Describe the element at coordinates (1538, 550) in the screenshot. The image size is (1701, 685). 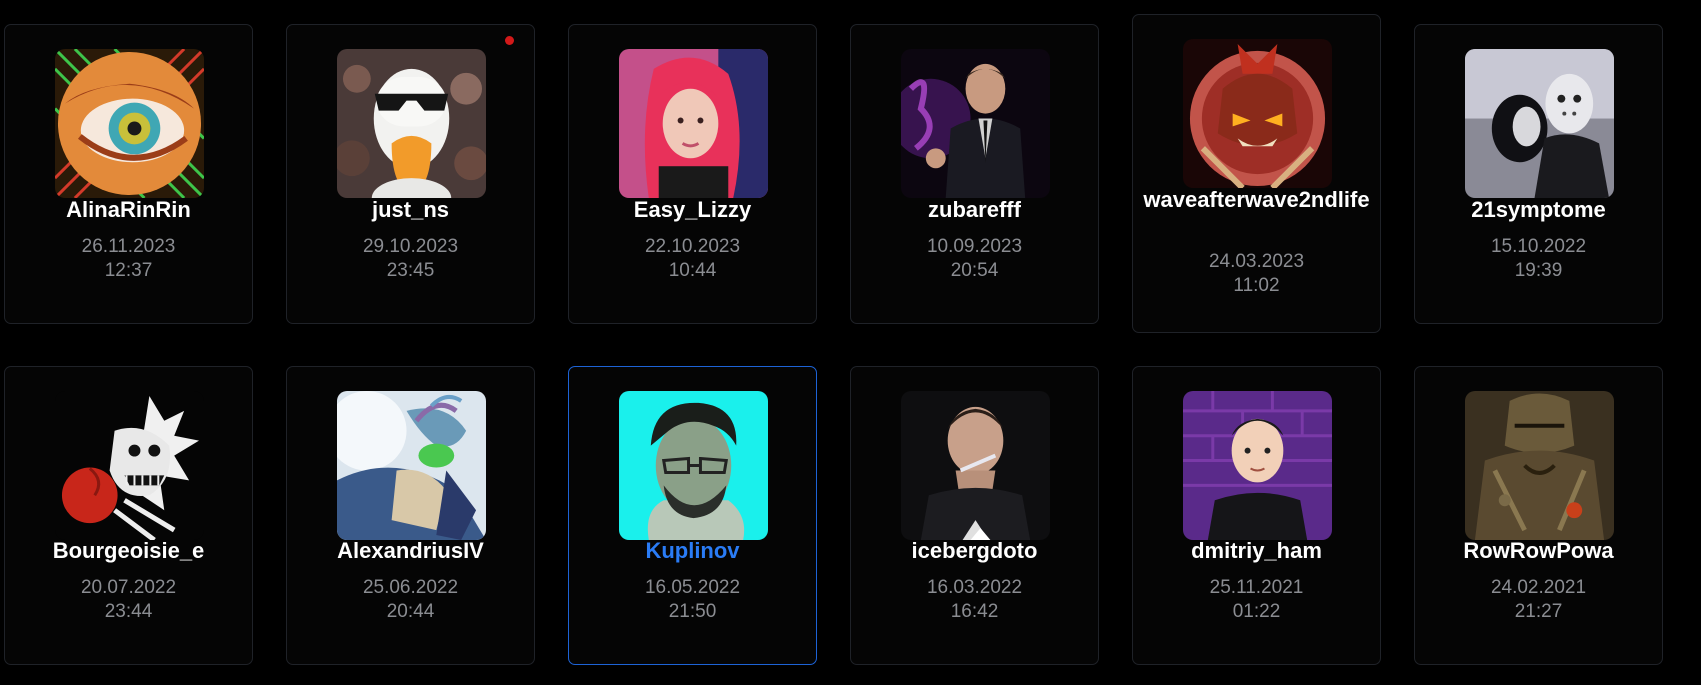
I see `username: RowRowPowa` at that location.